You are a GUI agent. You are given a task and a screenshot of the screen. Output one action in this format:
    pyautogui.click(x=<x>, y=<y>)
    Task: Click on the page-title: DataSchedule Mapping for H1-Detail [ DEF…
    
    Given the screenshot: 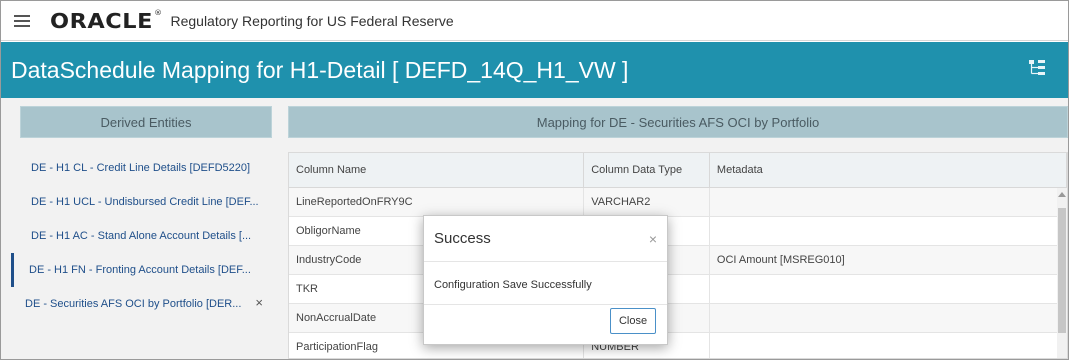 What is the action you would take?
    pyautogui.click(x=320, y=69)
    